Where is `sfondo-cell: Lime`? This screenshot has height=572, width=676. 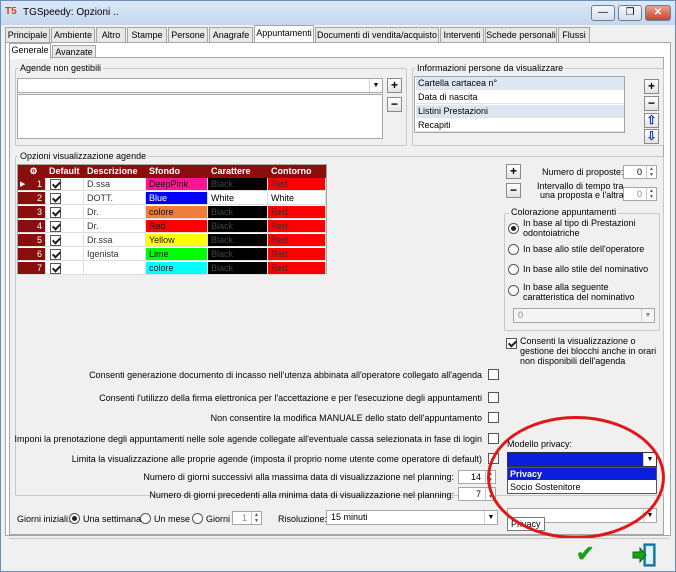
sfondo-cell: Lime is located at coordinates (177, 254).